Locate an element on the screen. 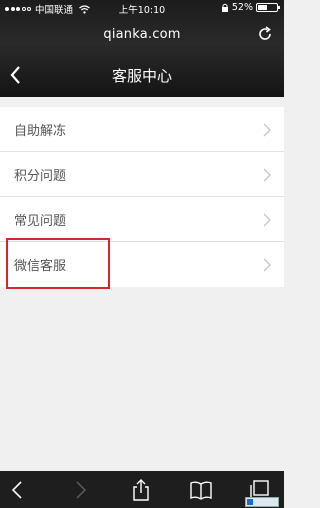 This screenshot has width=320, height=508. back-icon is located at coordinates (18, 490).